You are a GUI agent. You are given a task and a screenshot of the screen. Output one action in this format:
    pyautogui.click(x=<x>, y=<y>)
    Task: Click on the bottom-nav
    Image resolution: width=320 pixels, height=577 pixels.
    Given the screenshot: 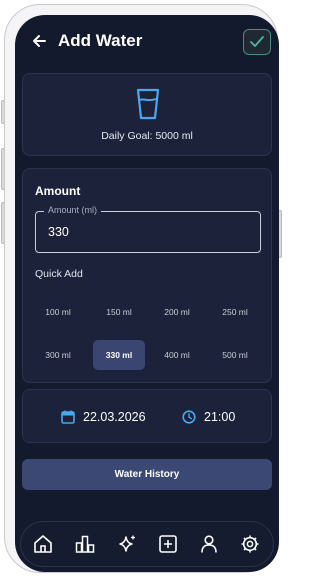 What is the action you would take?
    pyautogui.click(x=147, y=544)
    